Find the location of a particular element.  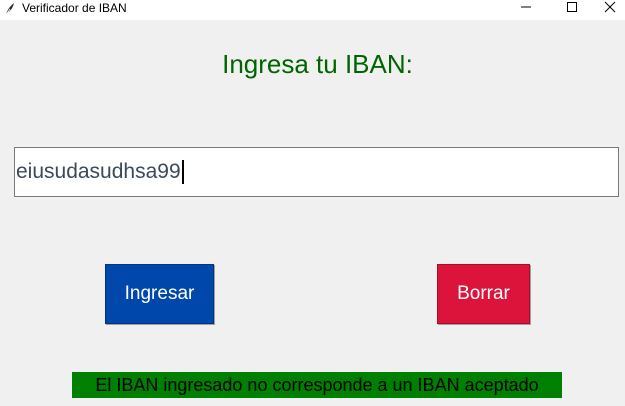

borrar-button: Borrar is located at coordinates (483, 294).